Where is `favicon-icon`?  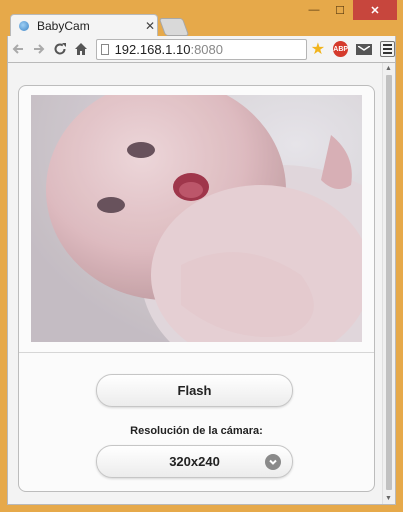
favicon-icon is located at coordinates (24, 25).